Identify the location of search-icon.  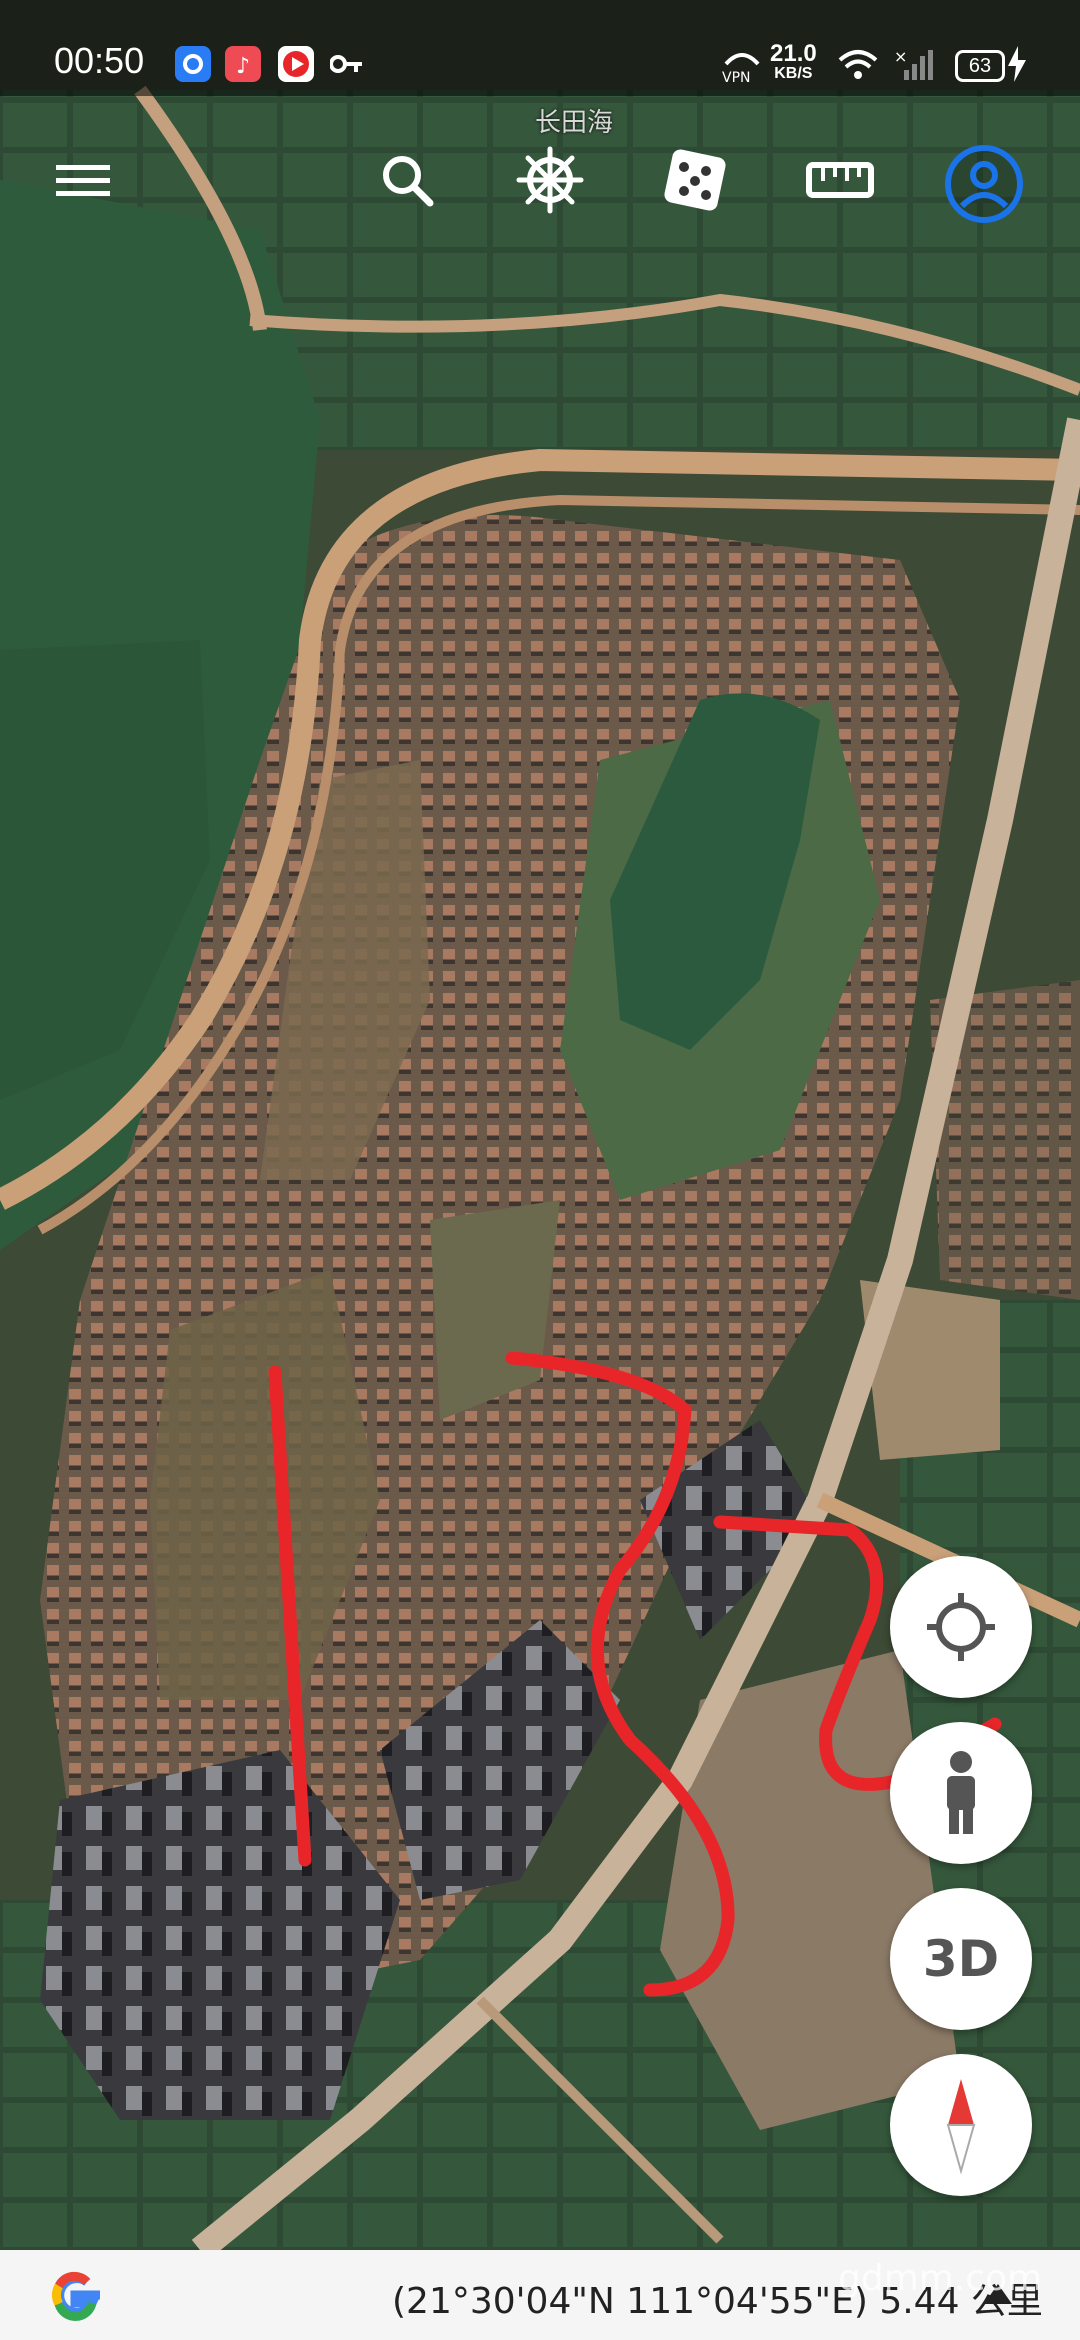
(407, 180).